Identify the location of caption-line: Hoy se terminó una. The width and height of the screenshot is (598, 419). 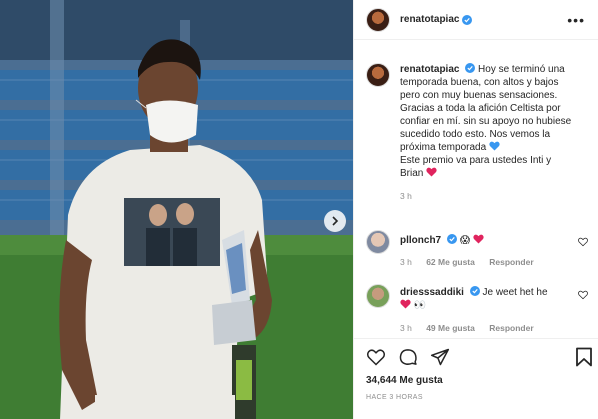
(521, 69).